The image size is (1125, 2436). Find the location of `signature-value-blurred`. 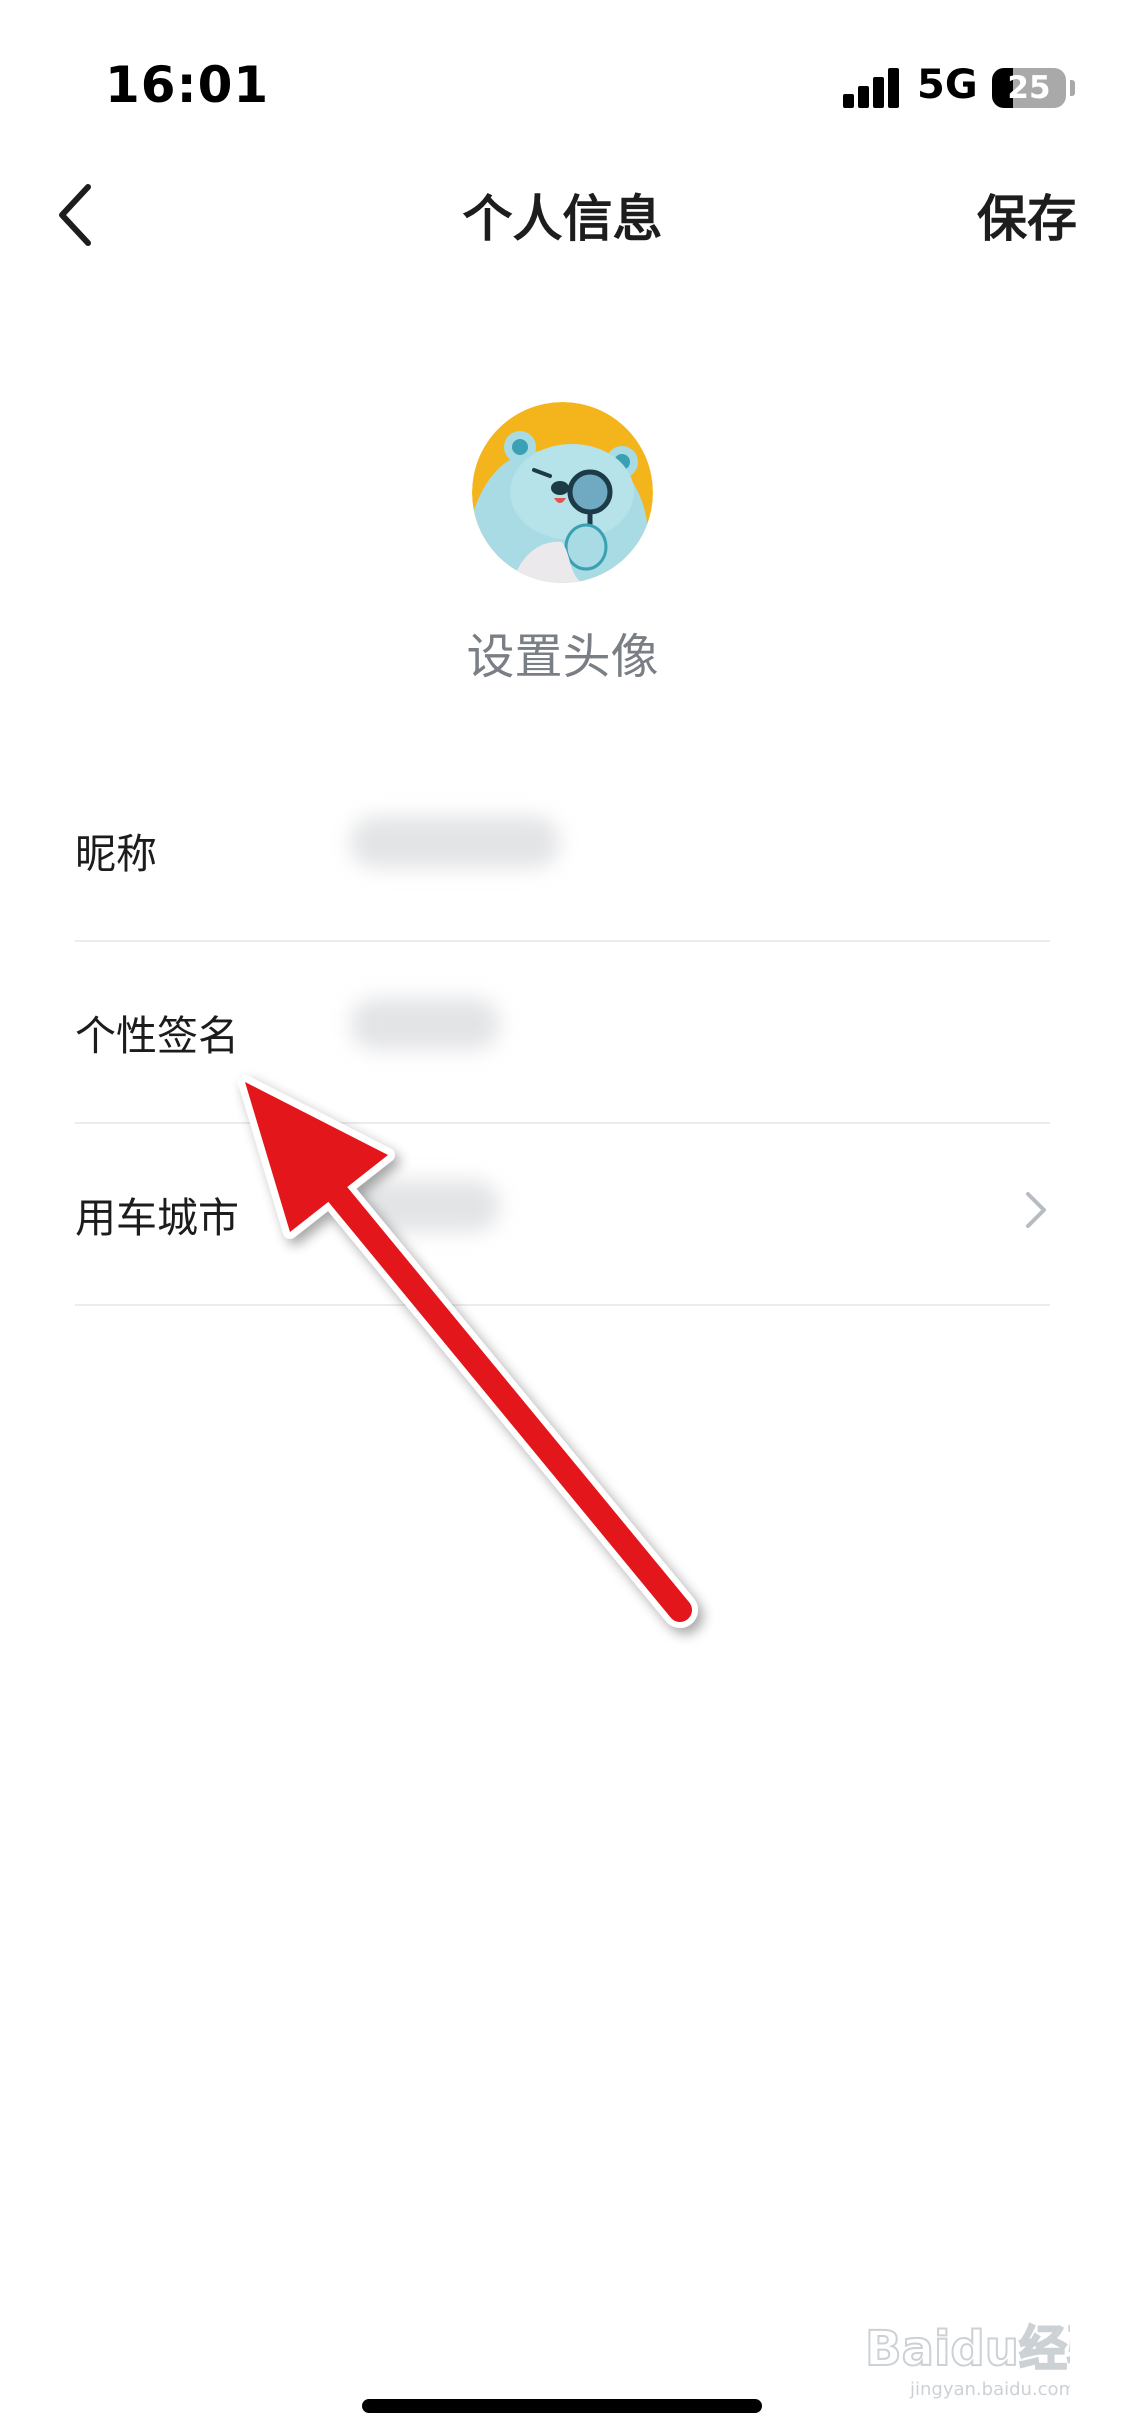

signature-value-blurred is located at coordinates (425, 1024).